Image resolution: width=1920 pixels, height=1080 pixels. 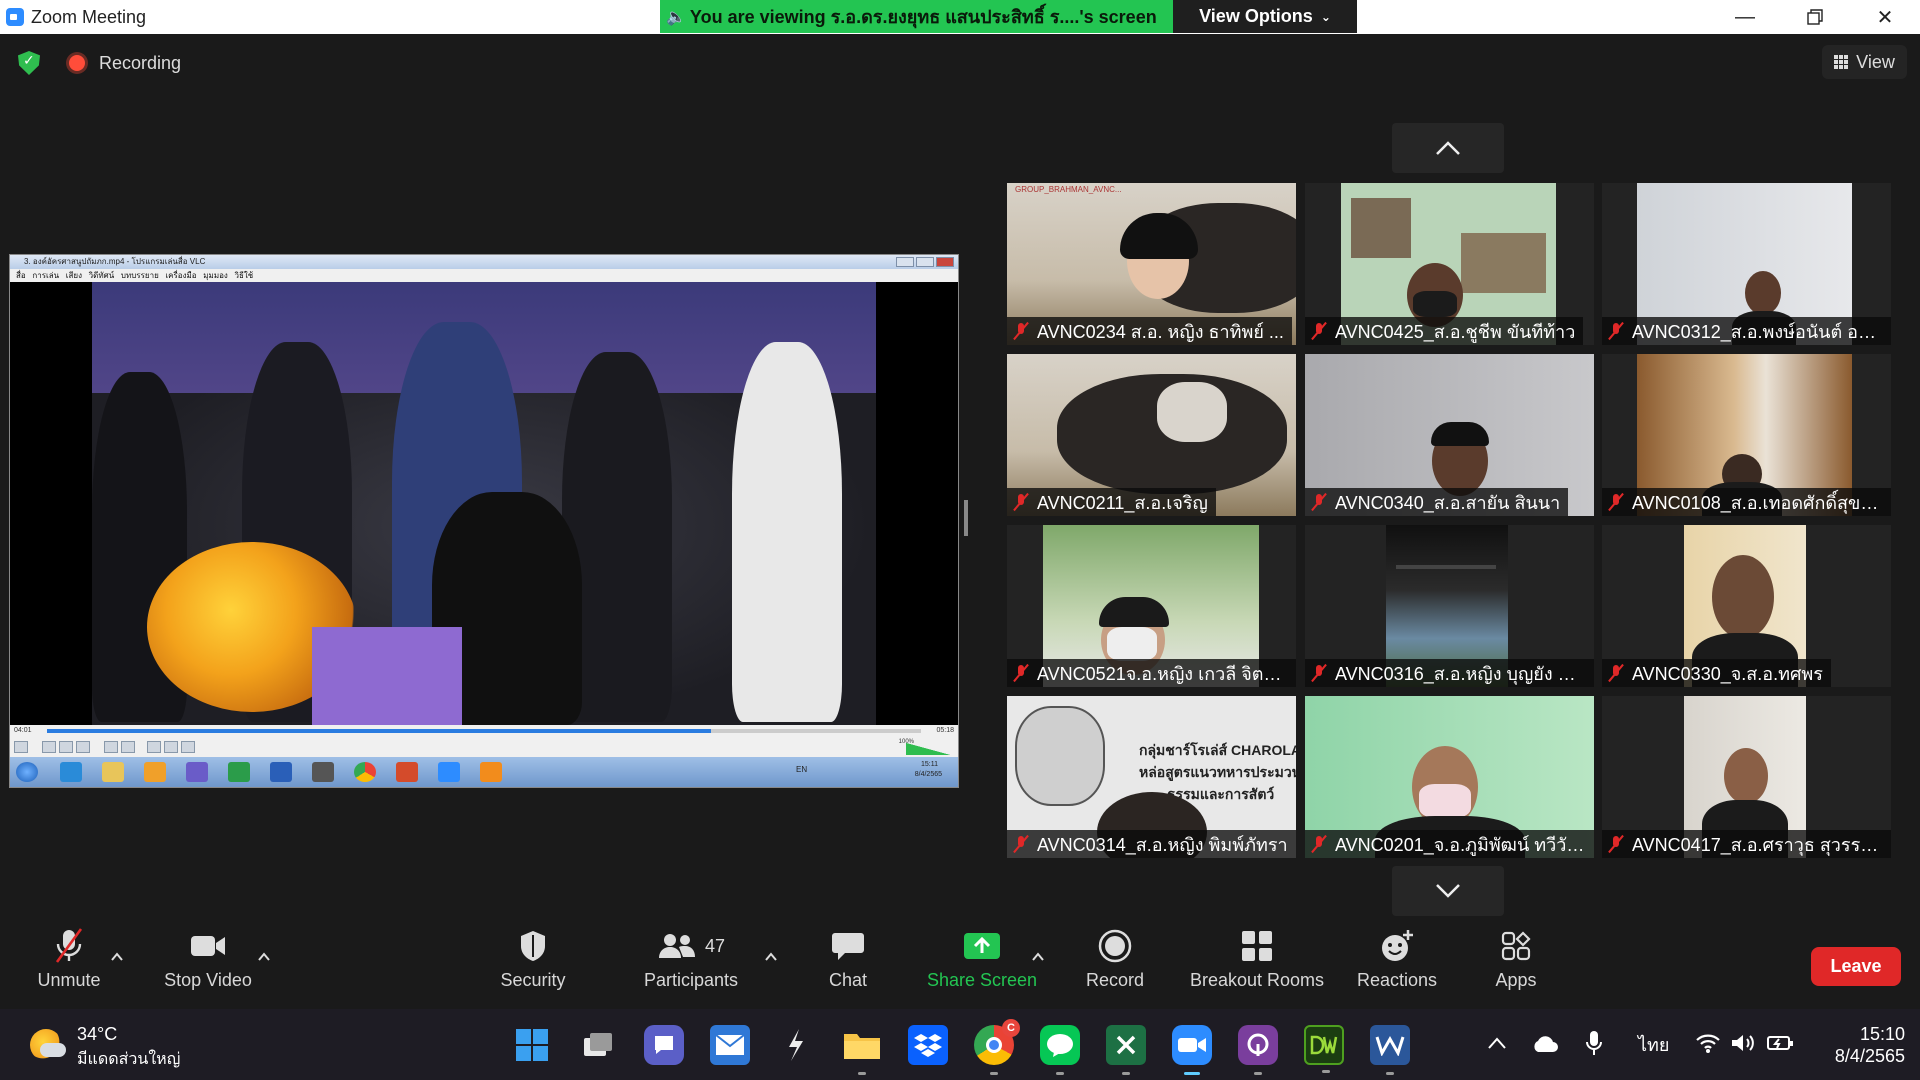 What do you see at coordinates (1745, 17) in the screenshot?
I see `minimize-button: —` at bounding box center [1745, 17].